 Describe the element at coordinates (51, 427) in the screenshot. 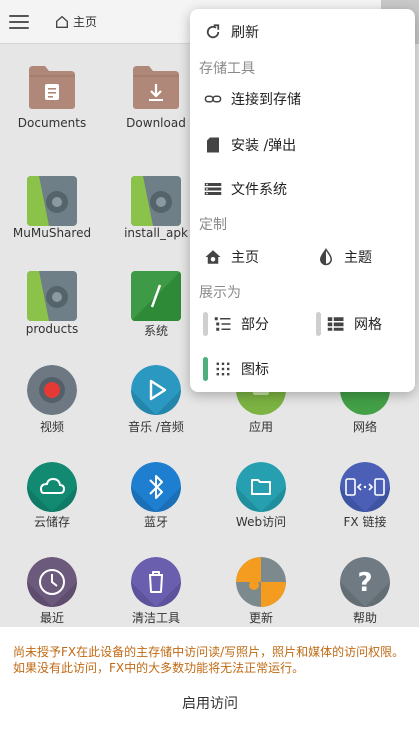

I see `tile-label: 视频` at that location.